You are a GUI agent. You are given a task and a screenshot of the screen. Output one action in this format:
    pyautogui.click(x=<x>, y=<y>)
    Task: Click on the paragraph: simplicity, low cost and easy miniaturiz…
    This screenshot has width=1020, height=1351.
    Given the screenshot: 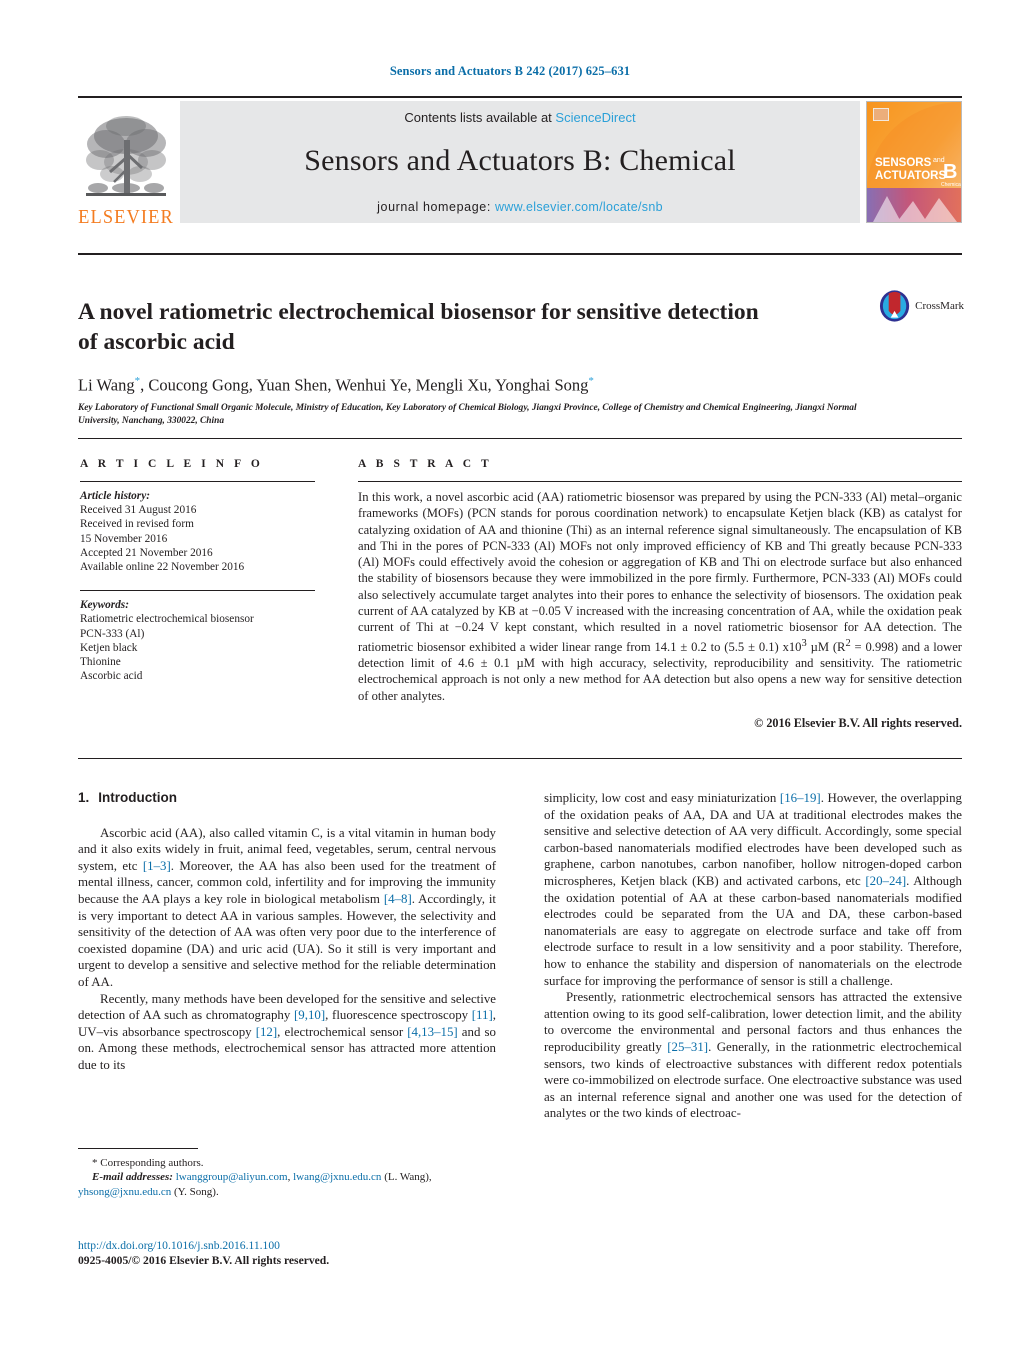 What is the action you would take?
    pyautogui.click(x=753, y=889)
    